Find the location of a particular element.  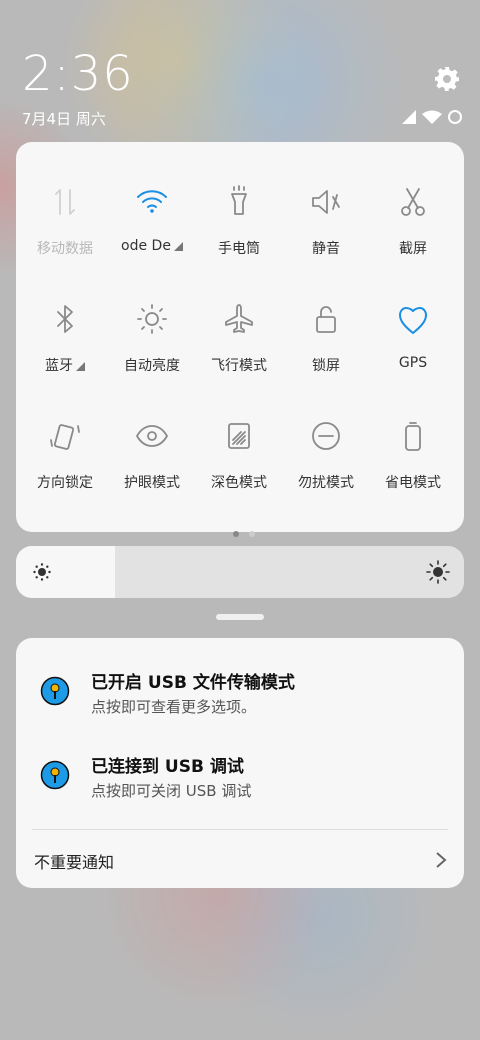

flashlight-icon is located at coordinates (239, 200).